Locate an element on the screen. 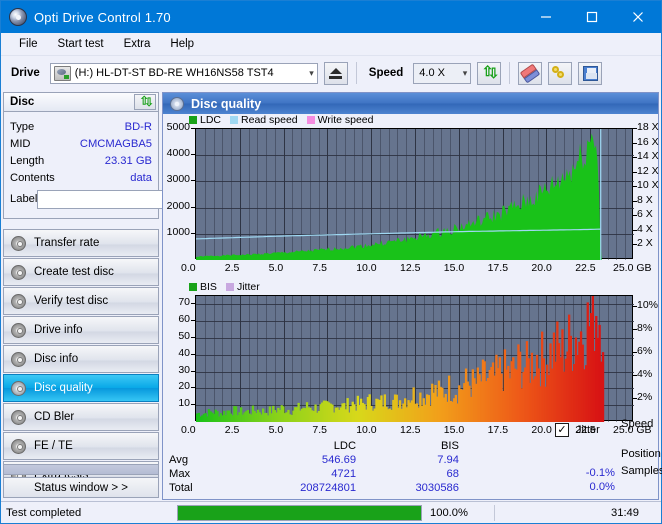  speed-select-value: 4.0 X is located at coordinates (432, 73).